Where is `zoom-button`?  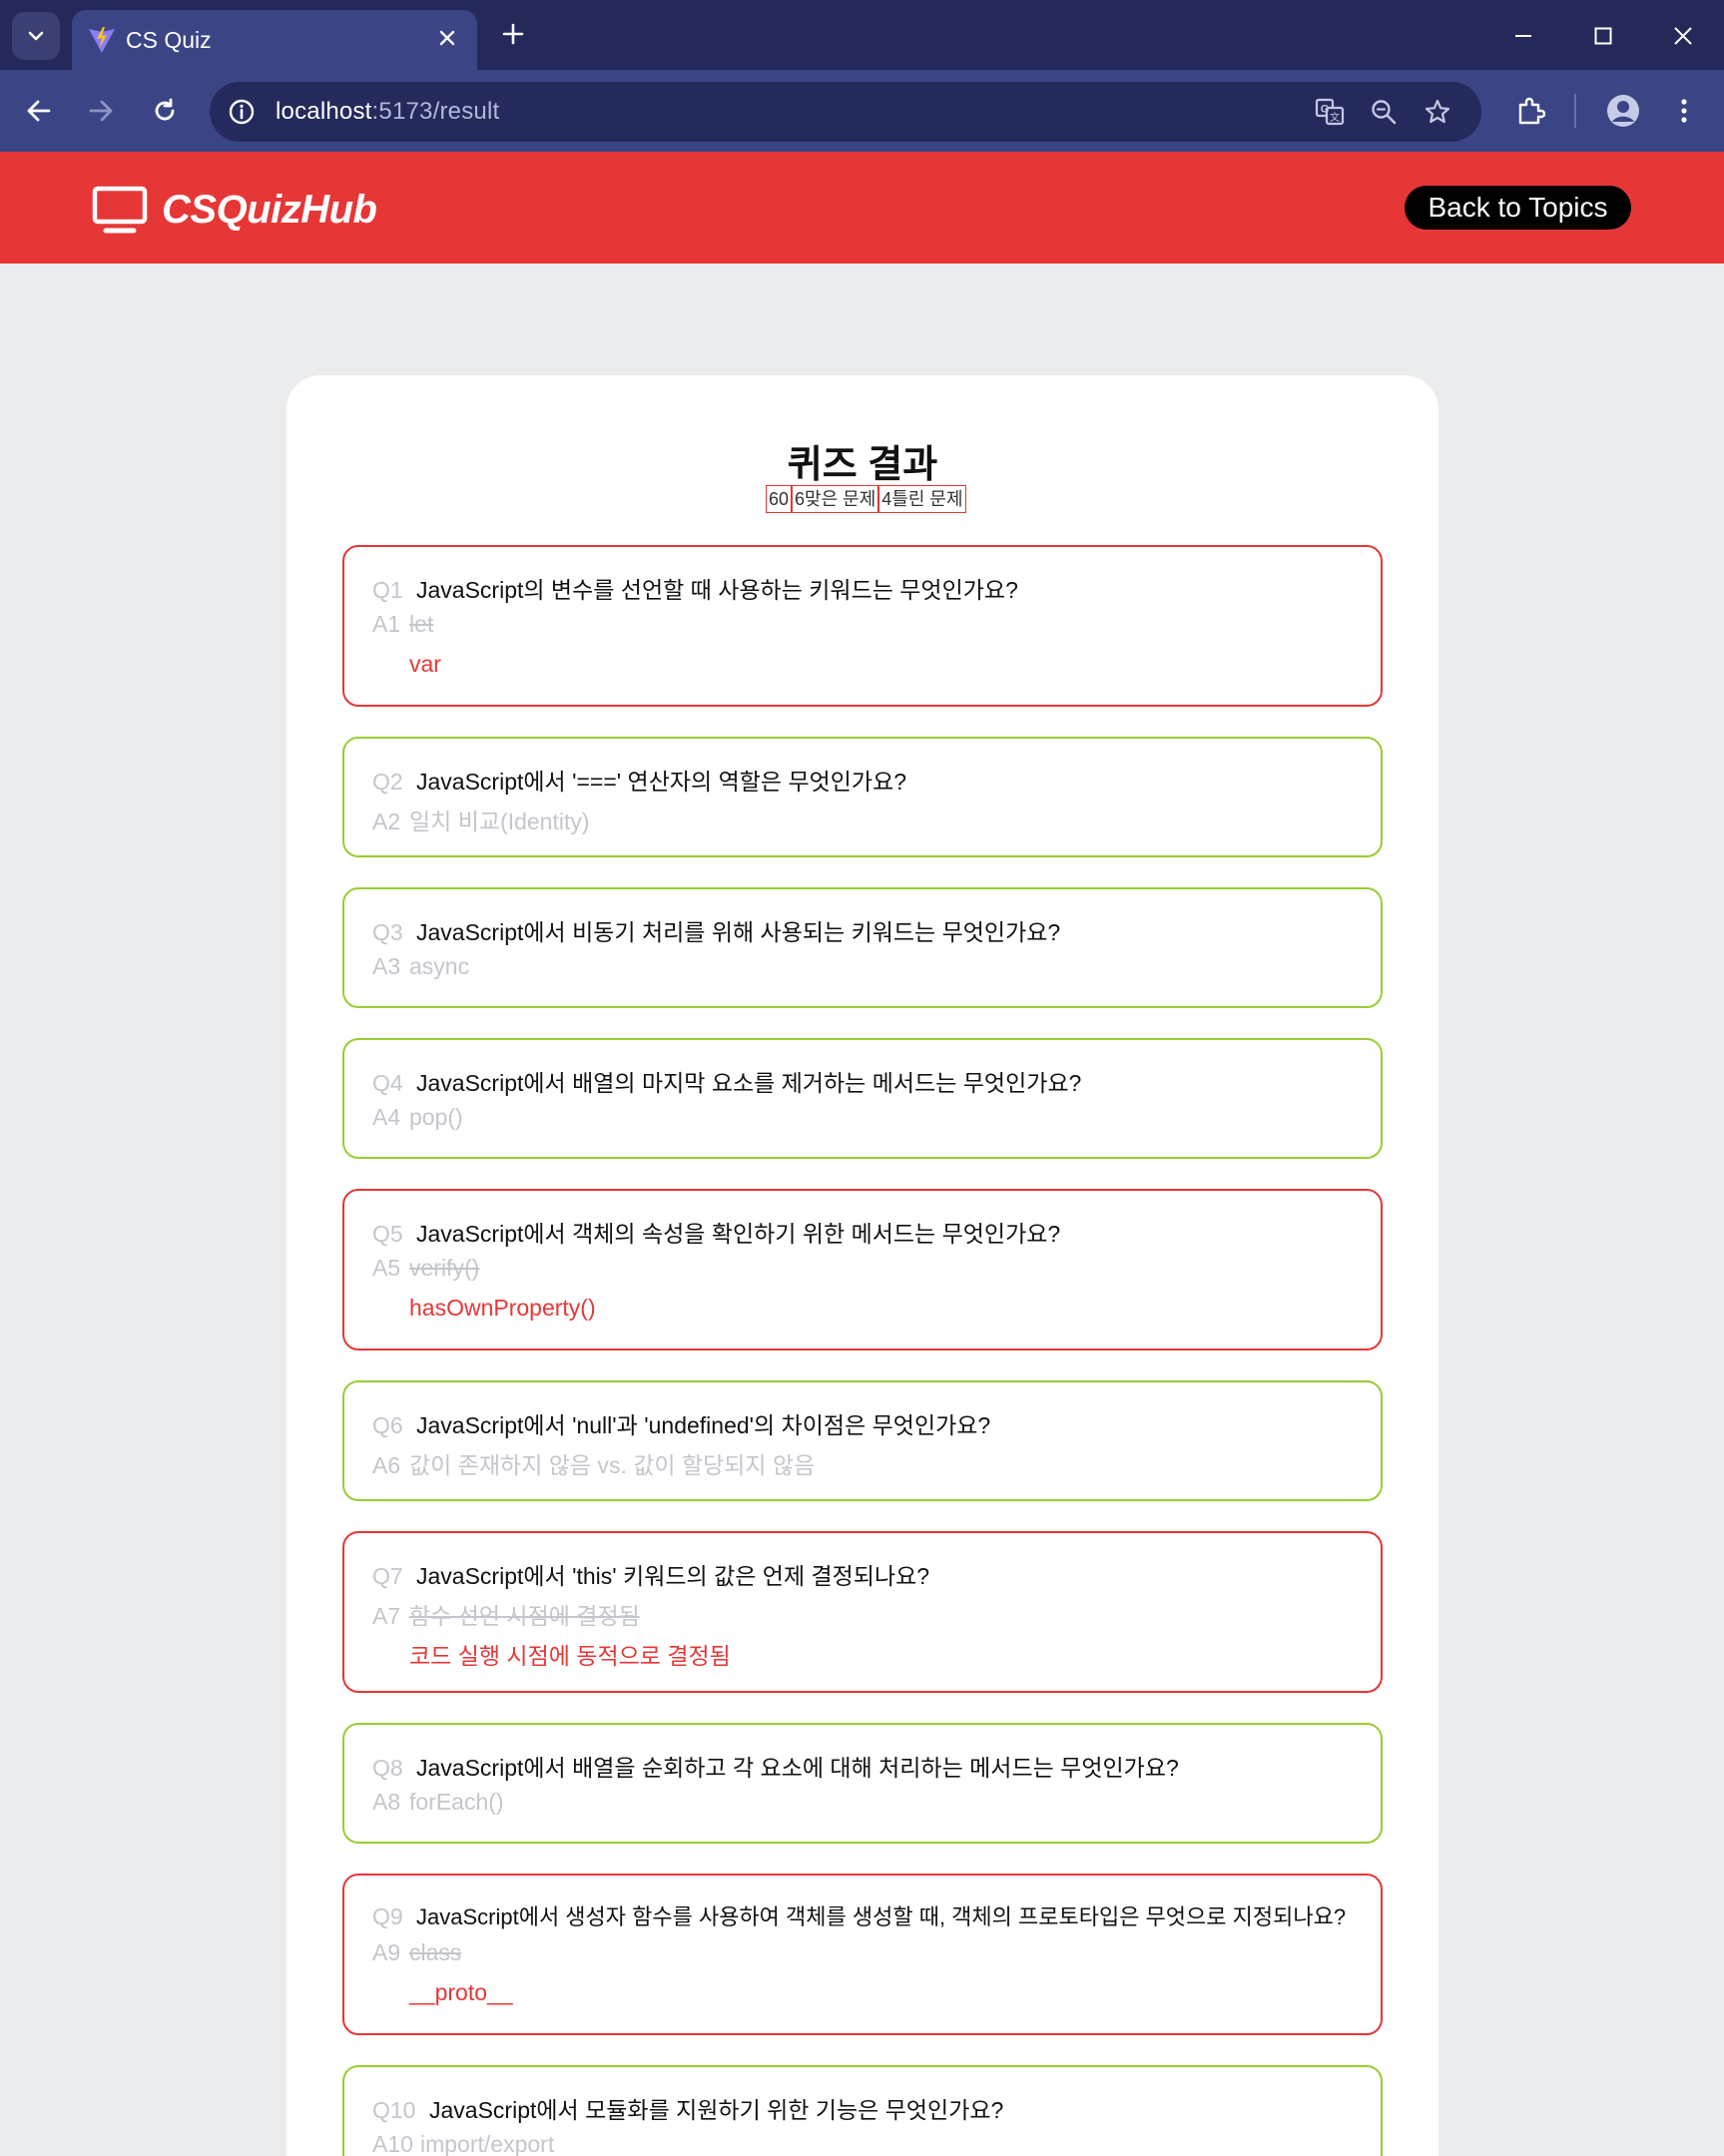
zoom-button is located at coordinates (1384, 112).